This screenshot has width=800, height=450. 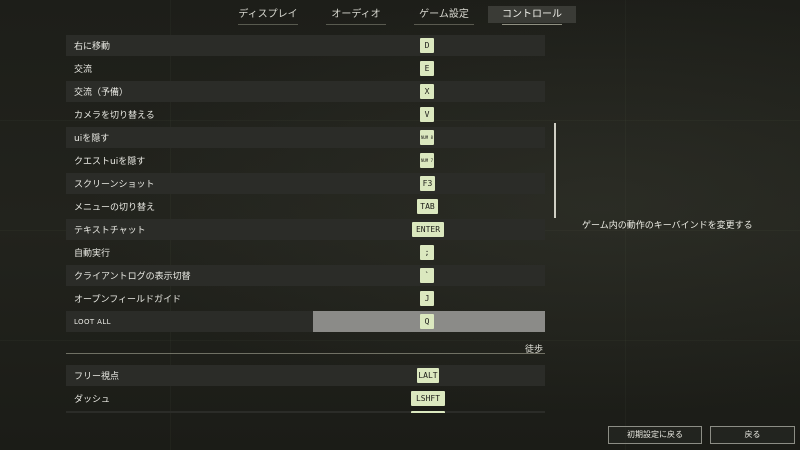 What do you see at coordinates (92, 400) in the screenshot?
I see `action-label: ダッシュ` at bounding box center [92, 400].